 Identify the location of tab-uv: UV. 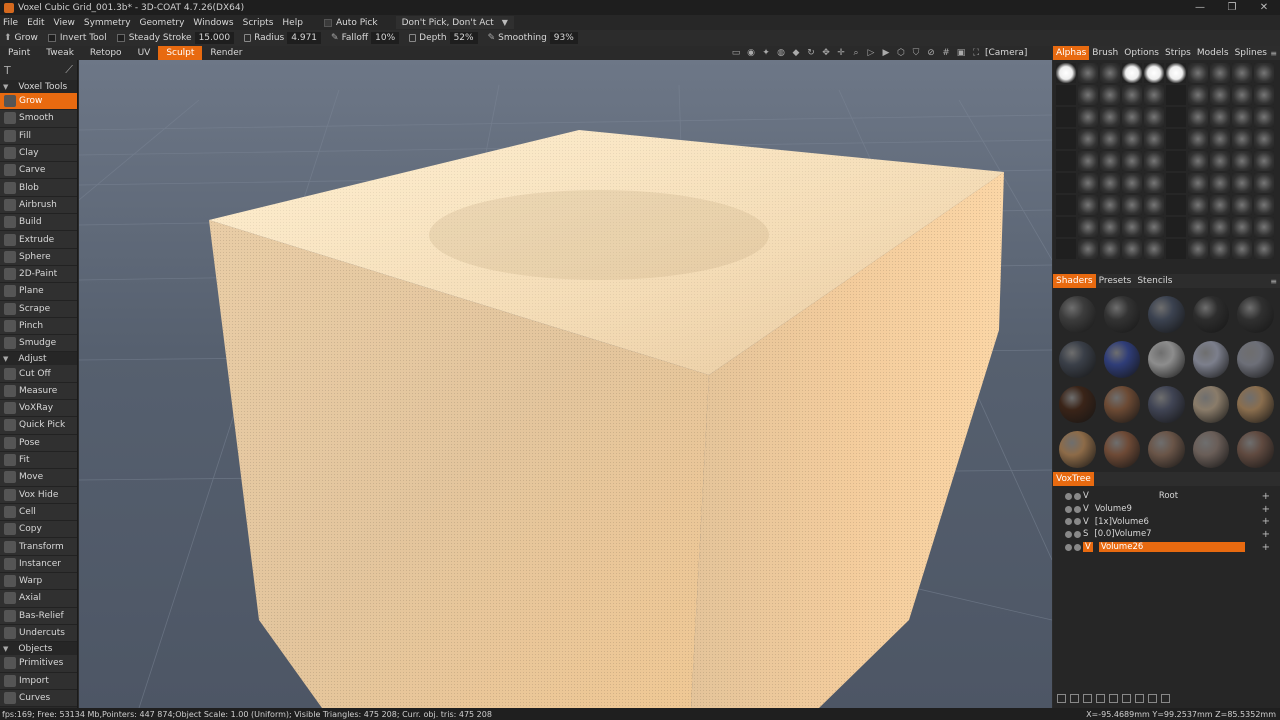
(144, 53).